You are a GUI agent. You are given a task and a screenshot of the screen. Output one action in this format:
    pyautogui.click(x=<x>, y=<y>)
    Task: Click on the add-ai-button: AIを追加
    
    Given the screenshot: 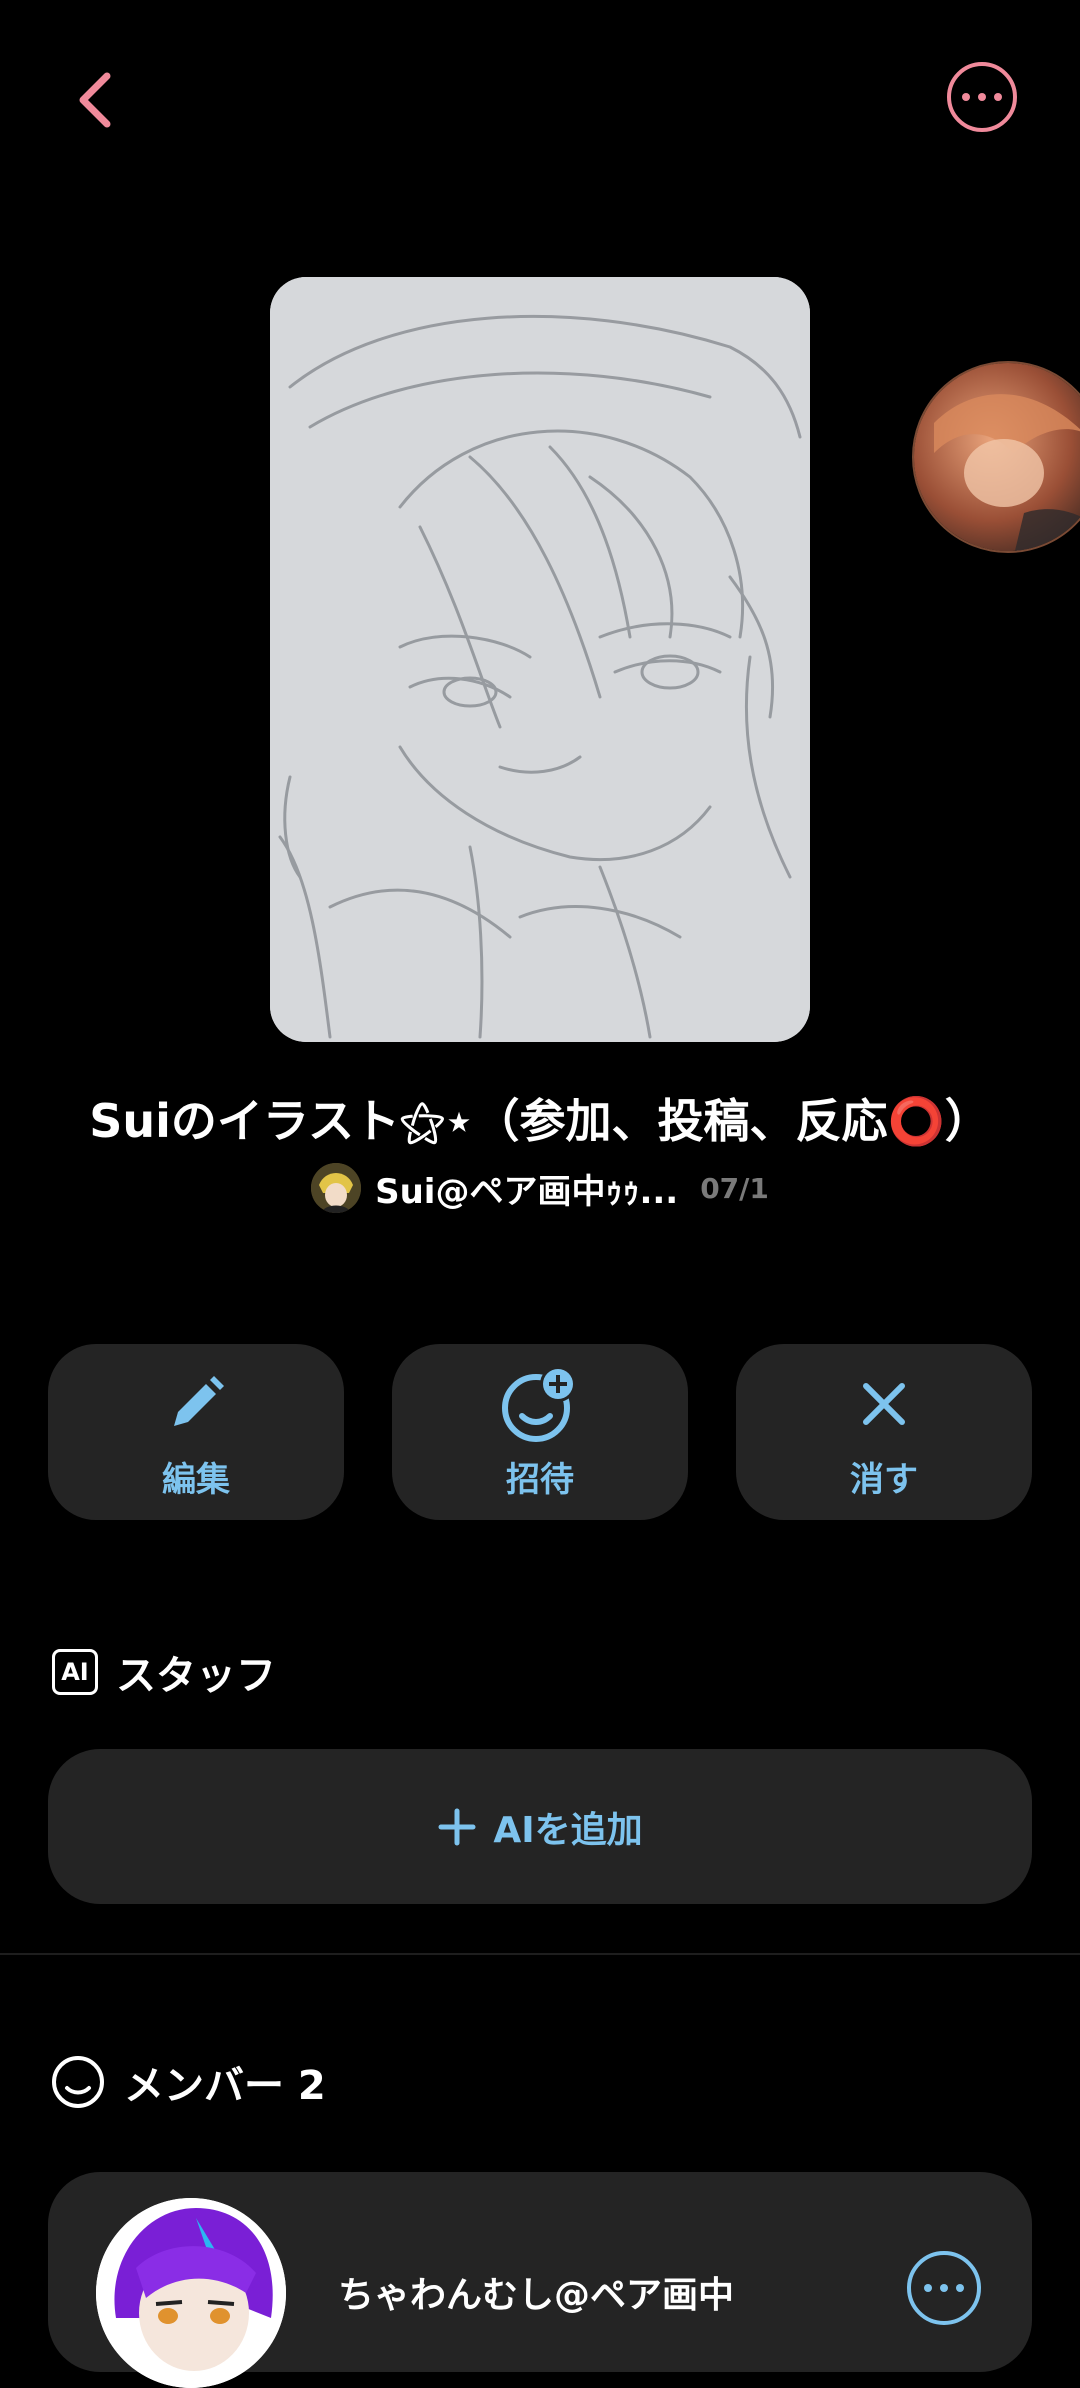 What is the action you would take?
    pyautogui.click(x=540, y=1826)
    